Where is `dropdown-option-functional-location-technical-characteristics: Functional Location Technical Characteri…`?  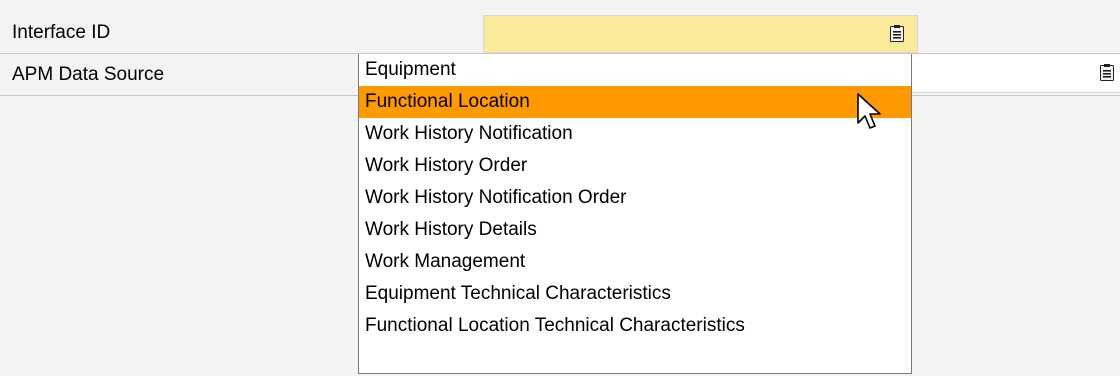
dropdown-option-functional-location-technical-characteristics: Functional Location Technical Characteri… is located at coordinates (635, 326).